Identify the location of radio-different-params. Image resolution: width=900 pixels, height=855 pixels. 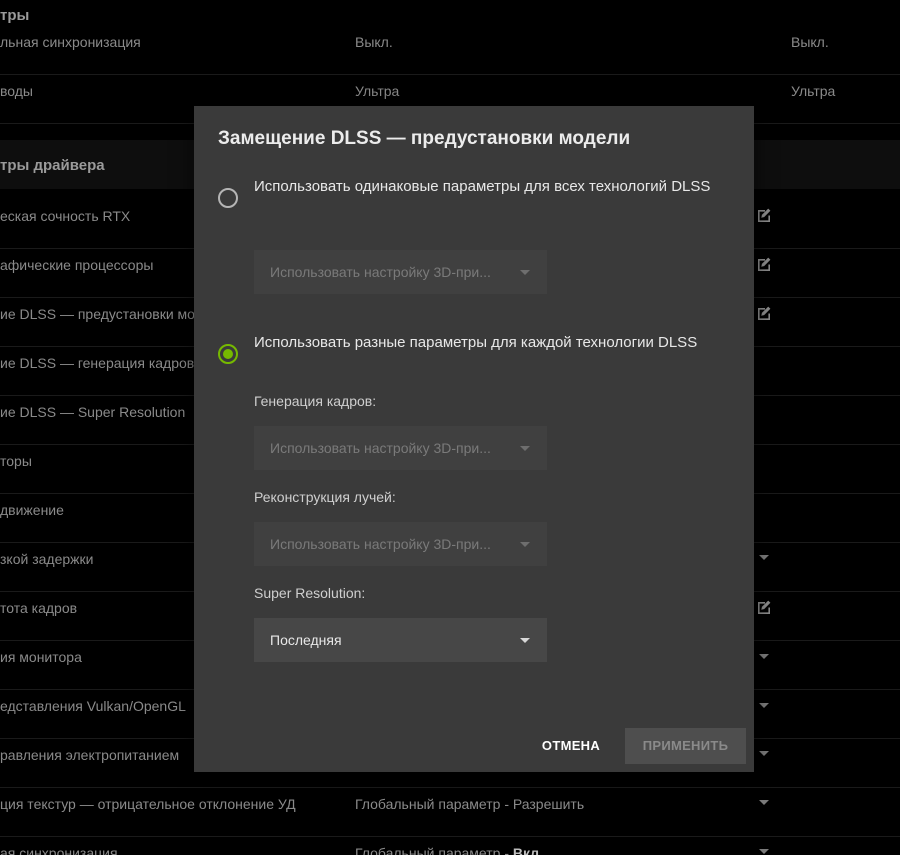
(228, 354).